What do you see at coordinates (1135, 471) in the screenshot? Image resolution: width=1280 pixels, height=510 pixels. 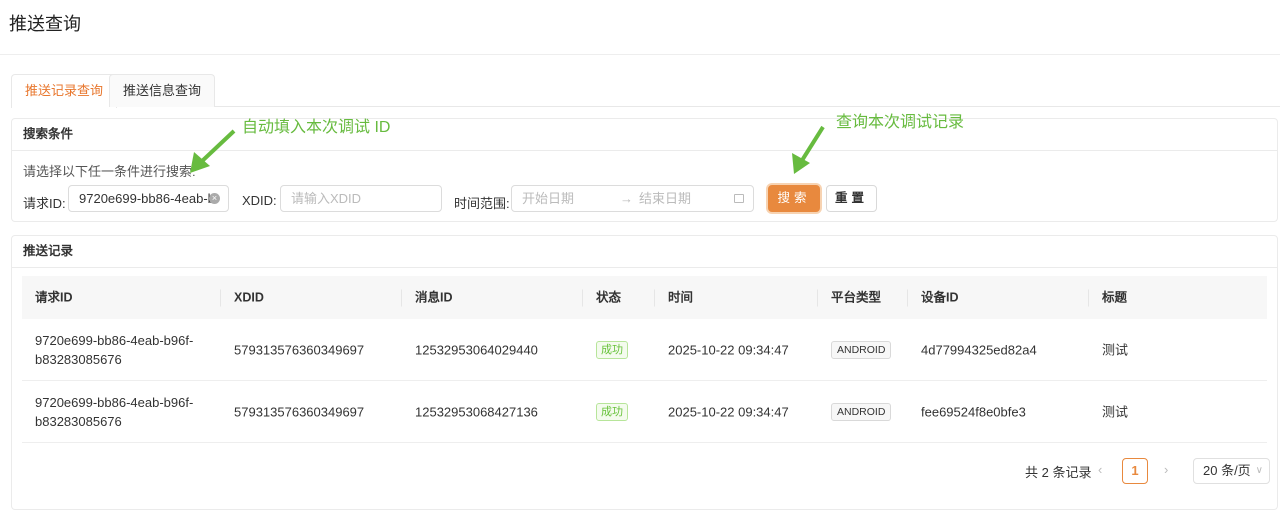 I see `page-1-button: 1` at bounding box center [1135, 471].